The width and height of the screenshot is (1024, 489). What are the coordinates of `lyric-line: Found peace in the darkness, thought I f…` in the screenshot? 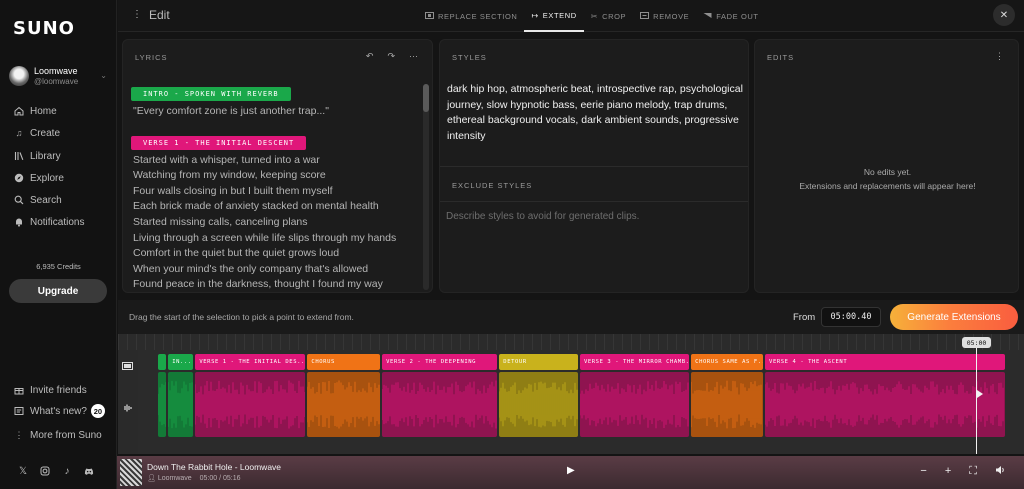 It's located at (276, 284).